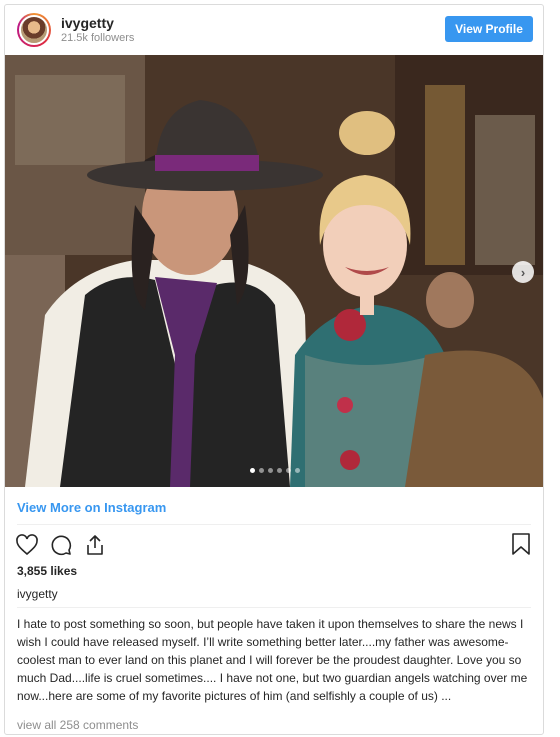 The height and width of the screenshot is (737, 560). What do you see at coordinates (77, 725) in the screenshot?
I see `view-all-comments-link: view all 258 comments` at bounding box center [77, 725].